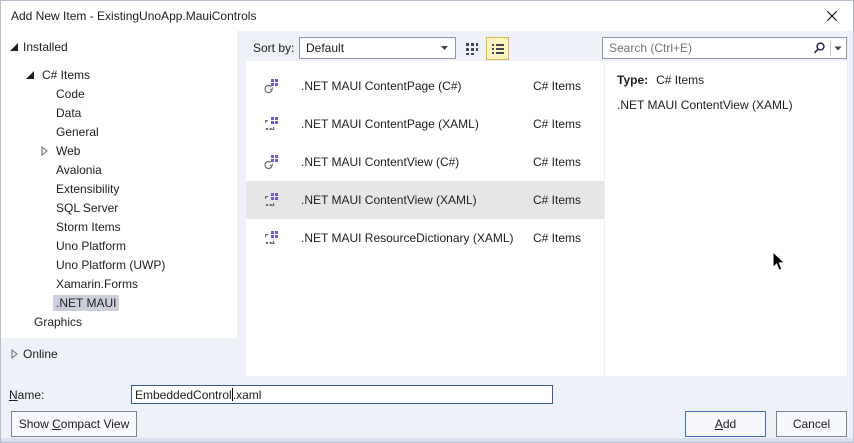 The height and width of the screenshot is (443, 854). Describe the element at coordinates (70, 93) in the screenshot. I see `tree-item-label: Code` at that location.